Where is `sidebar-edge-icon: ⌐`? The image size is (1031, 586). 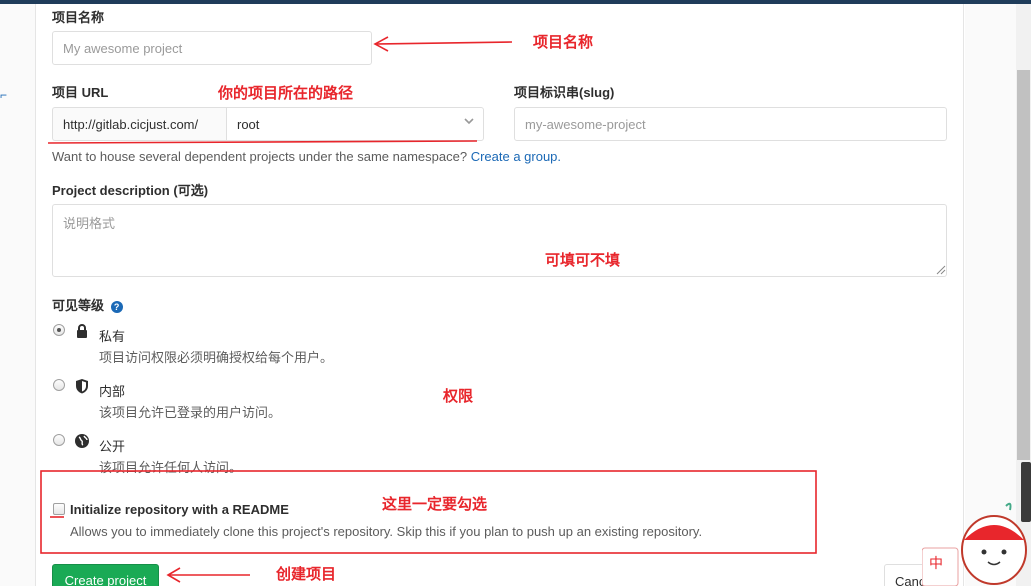
sidebar-edge-icon: ⌐ is located at coordinates (4, 95).